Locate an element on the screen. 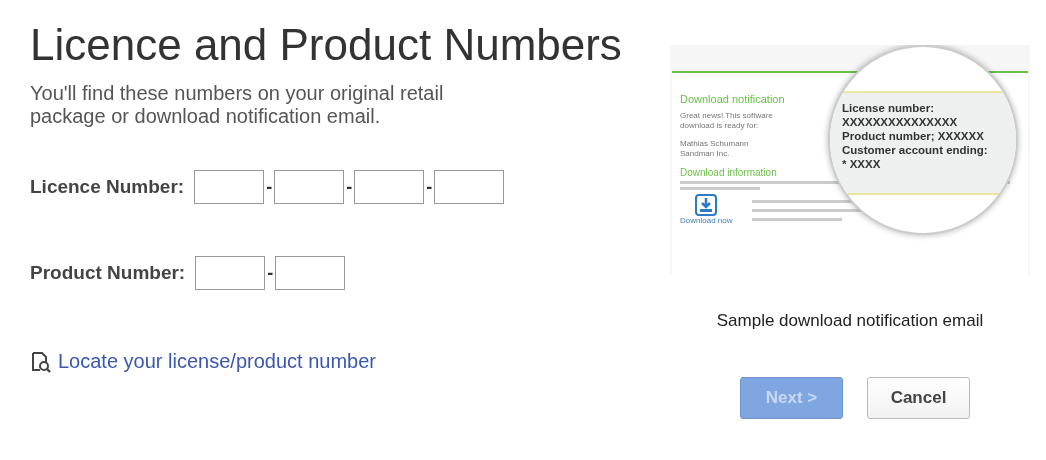 The image size is (1046, 460). field-label: Licence Number: is located at coordinates (107, 187).